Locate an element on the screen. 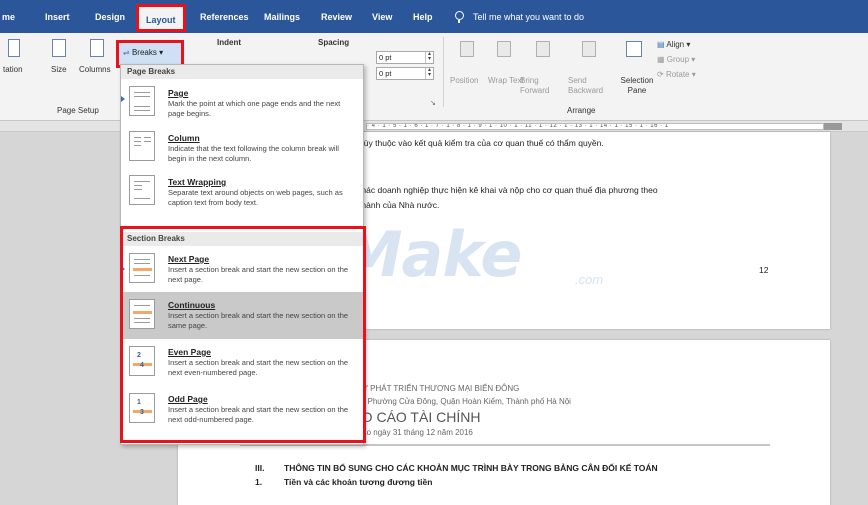  page-setup-group-label: Page Setup is located at coordinates (78, 110).